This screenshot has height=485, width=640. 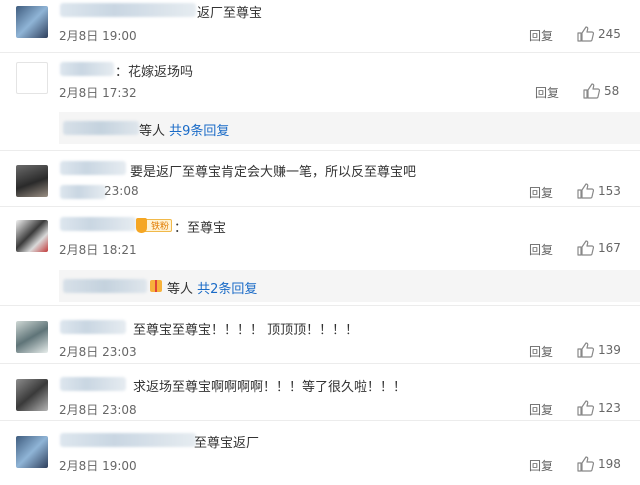 What do you see at coordinates (199, 131) in the screenshot?
I see `view-replies-link: 共9条回复` at bounding box center [199, 131].